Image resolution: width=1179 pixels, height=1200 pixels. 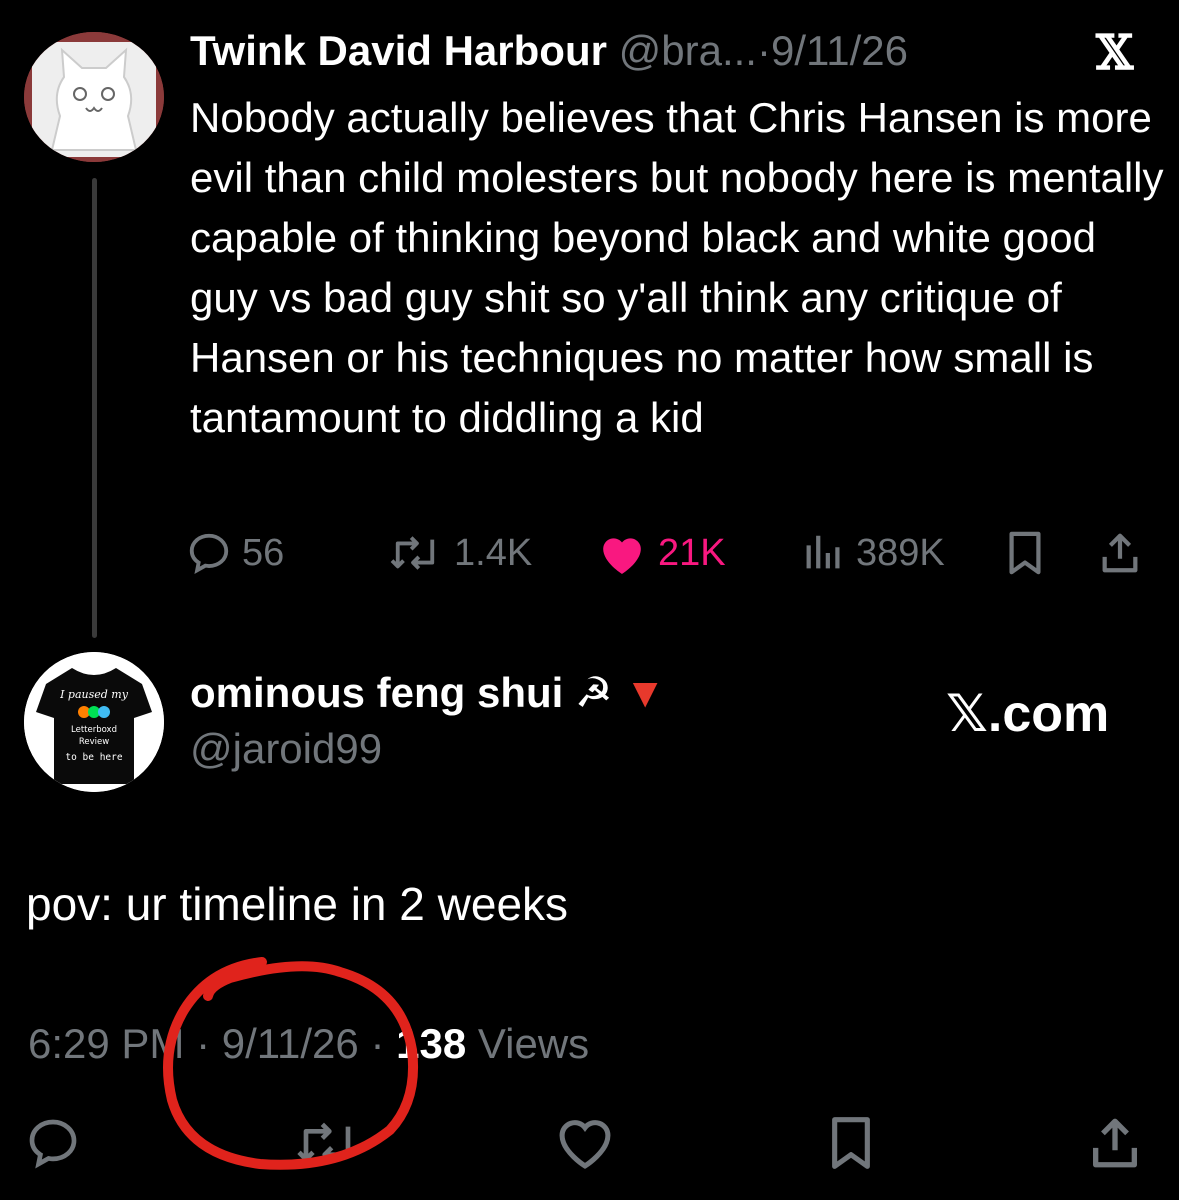 What do you see at coordinates (401, 692) in the screenshot?
I see `author-name: ominous feng shui ☭` at bounding box center [401, 692].